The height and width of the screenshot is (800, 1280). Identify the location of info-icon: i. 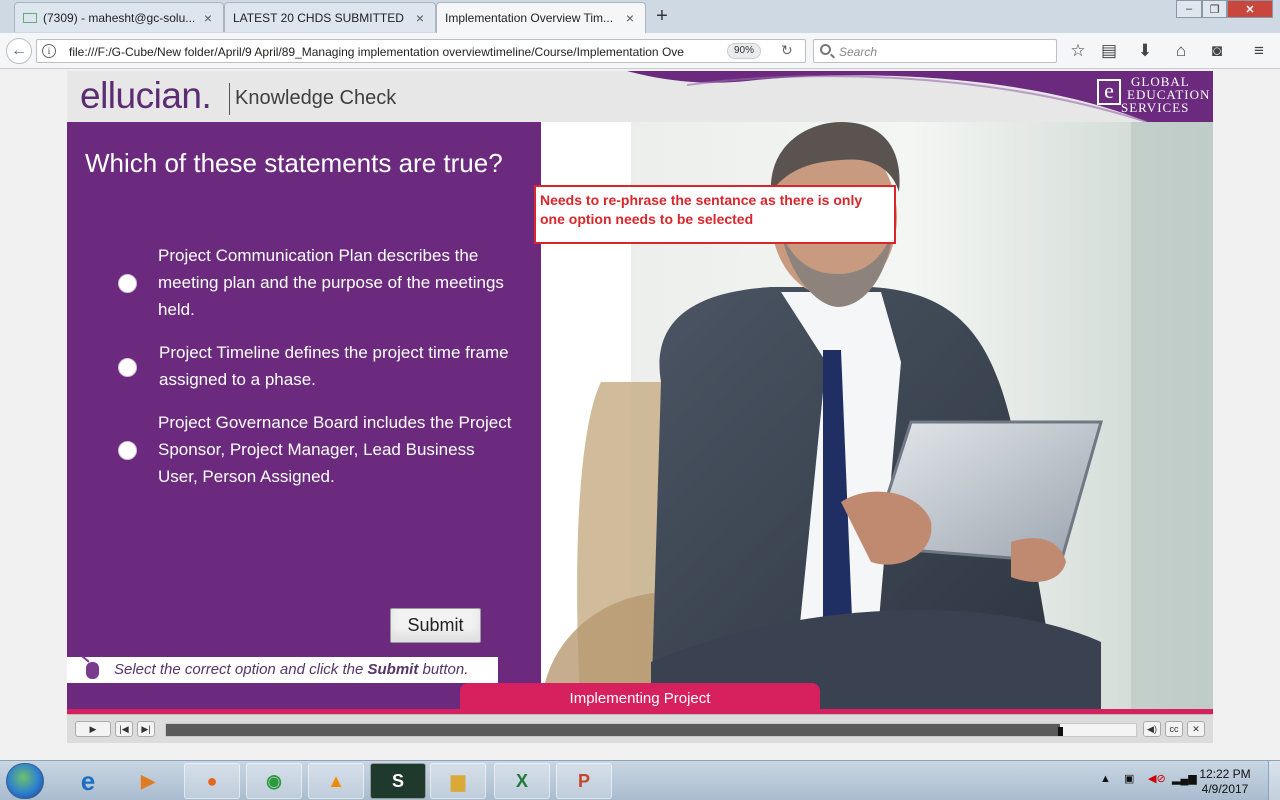
(49, 51).